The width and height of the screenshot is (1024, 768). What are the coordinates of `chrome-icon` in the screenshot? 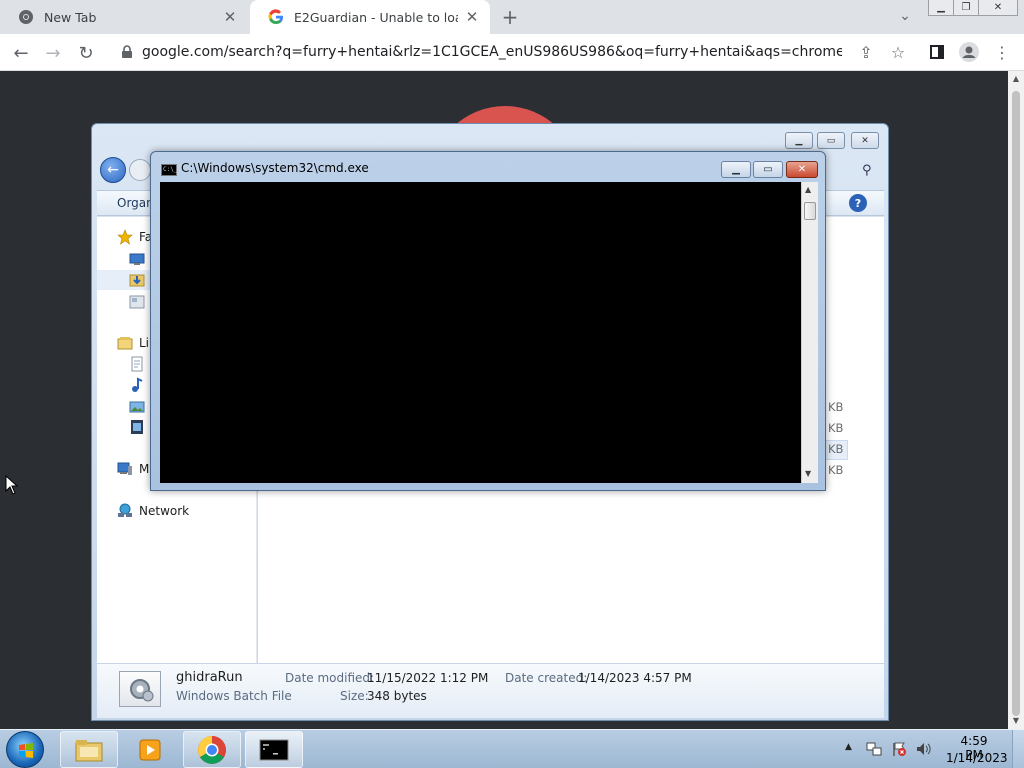 It's located at (212, 749).